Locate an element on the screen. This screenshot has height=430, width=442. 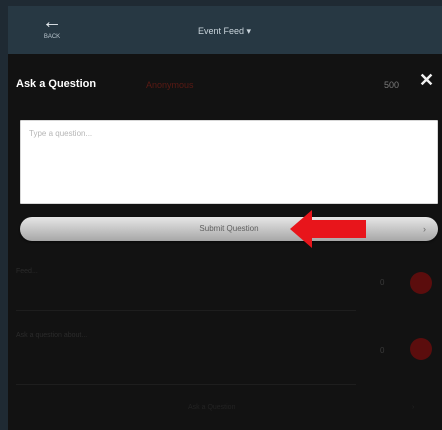
top-app-bar: ← BACK Event Feed ▾ is located at coordinates (225, 30).